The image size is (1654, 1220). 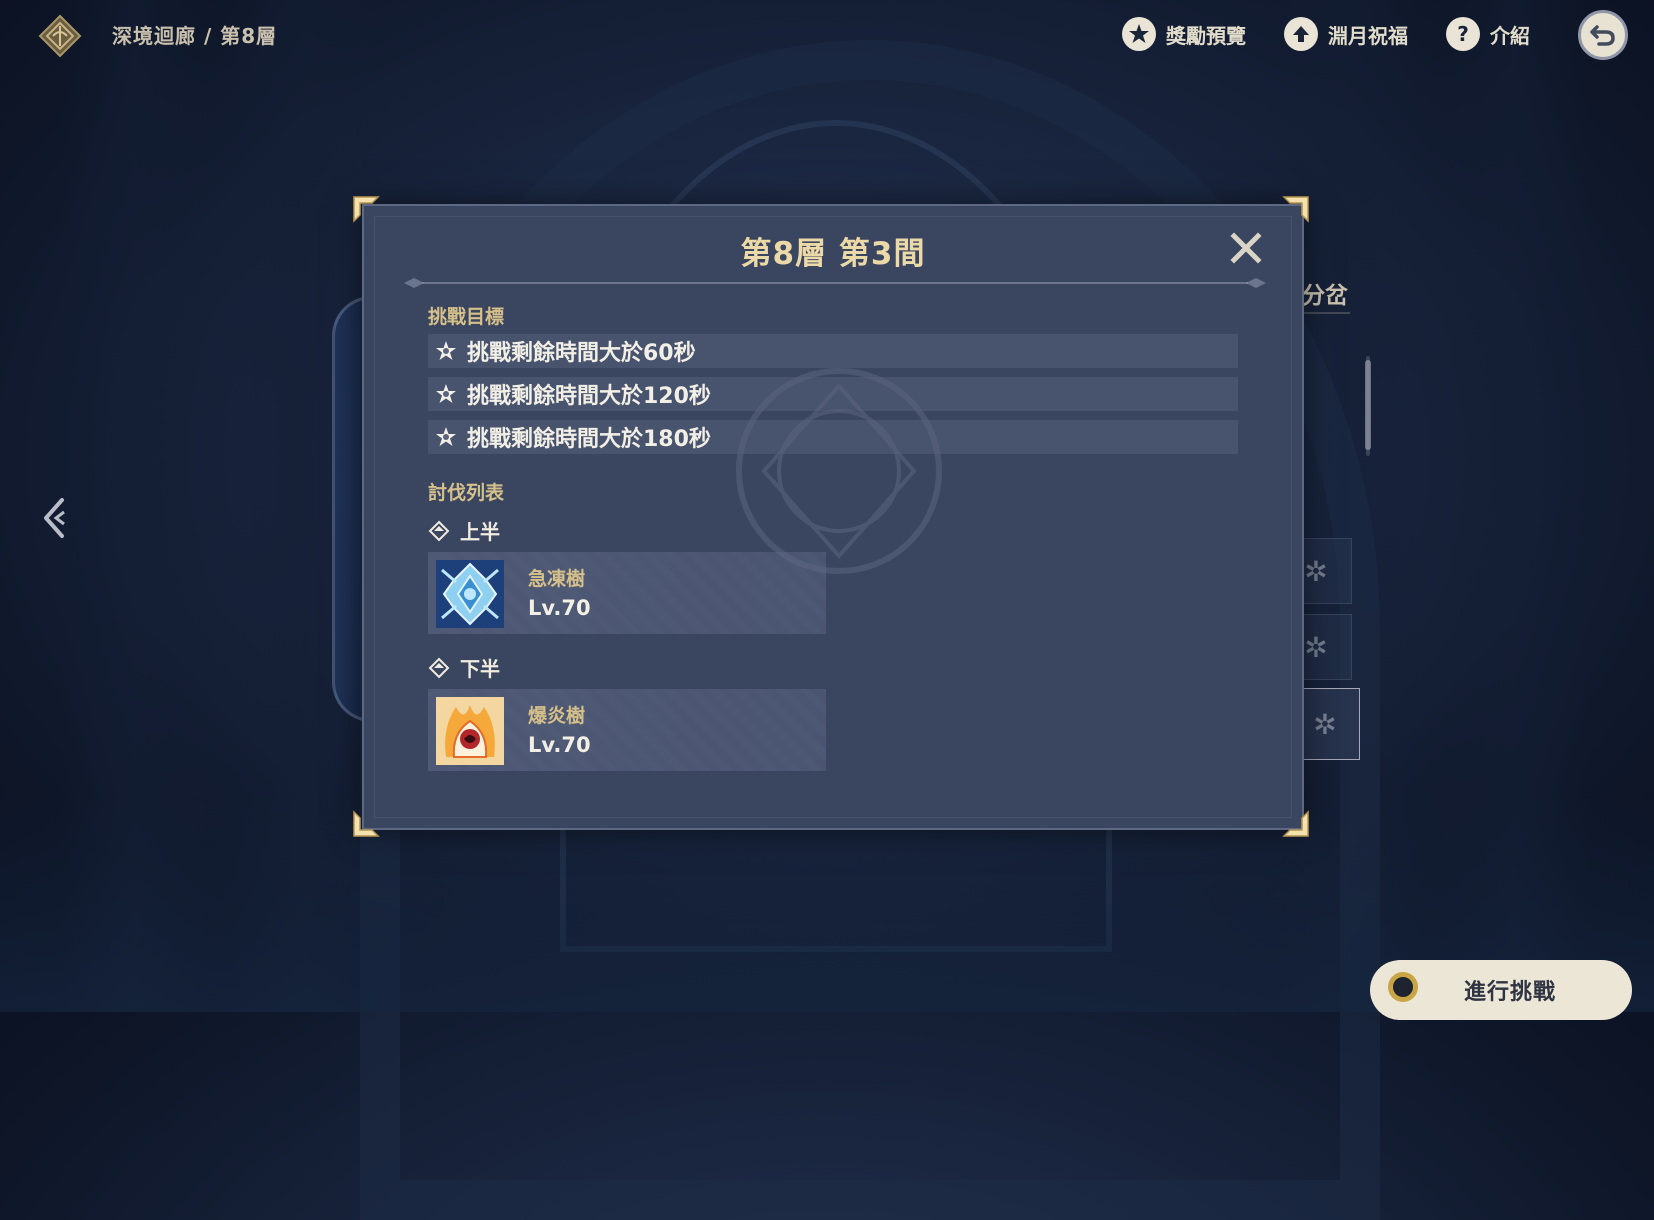 I want to click on half-label-text: 下半, so click(x=480, y=669).